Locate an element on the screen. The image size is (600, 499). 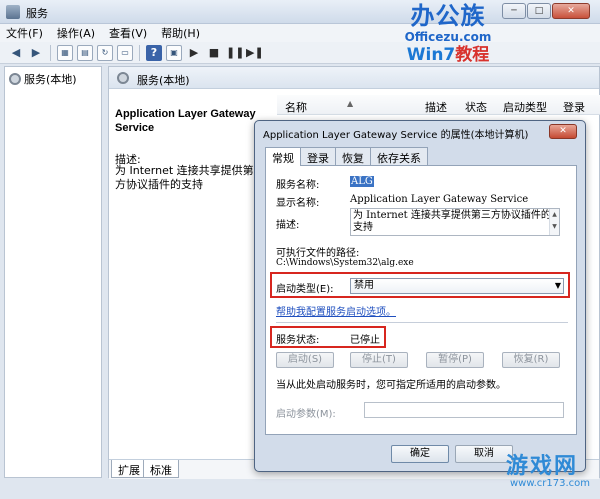
close-button: ✕ is located at coordinates (571, 11).